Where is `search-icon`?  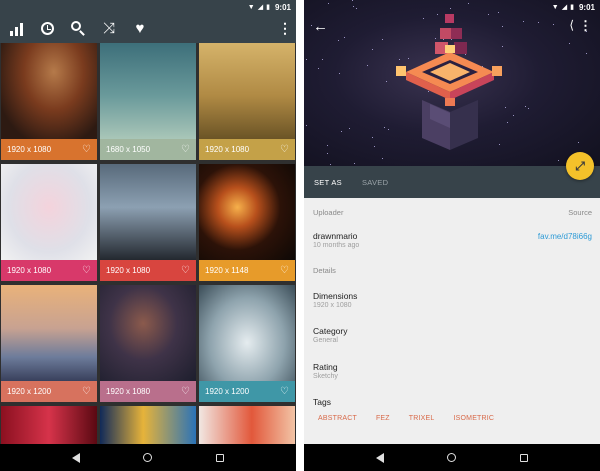 search-icon is located at coordinates (78, 28).